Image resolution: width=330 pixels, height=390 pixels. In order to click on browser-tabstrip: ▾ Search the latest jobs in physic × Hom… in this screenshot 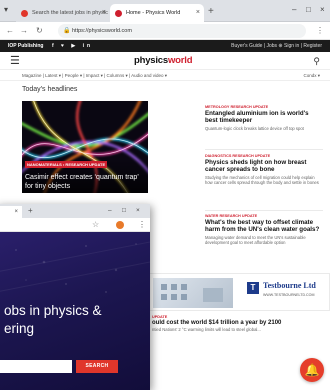, I will do `click(165, 11)`.